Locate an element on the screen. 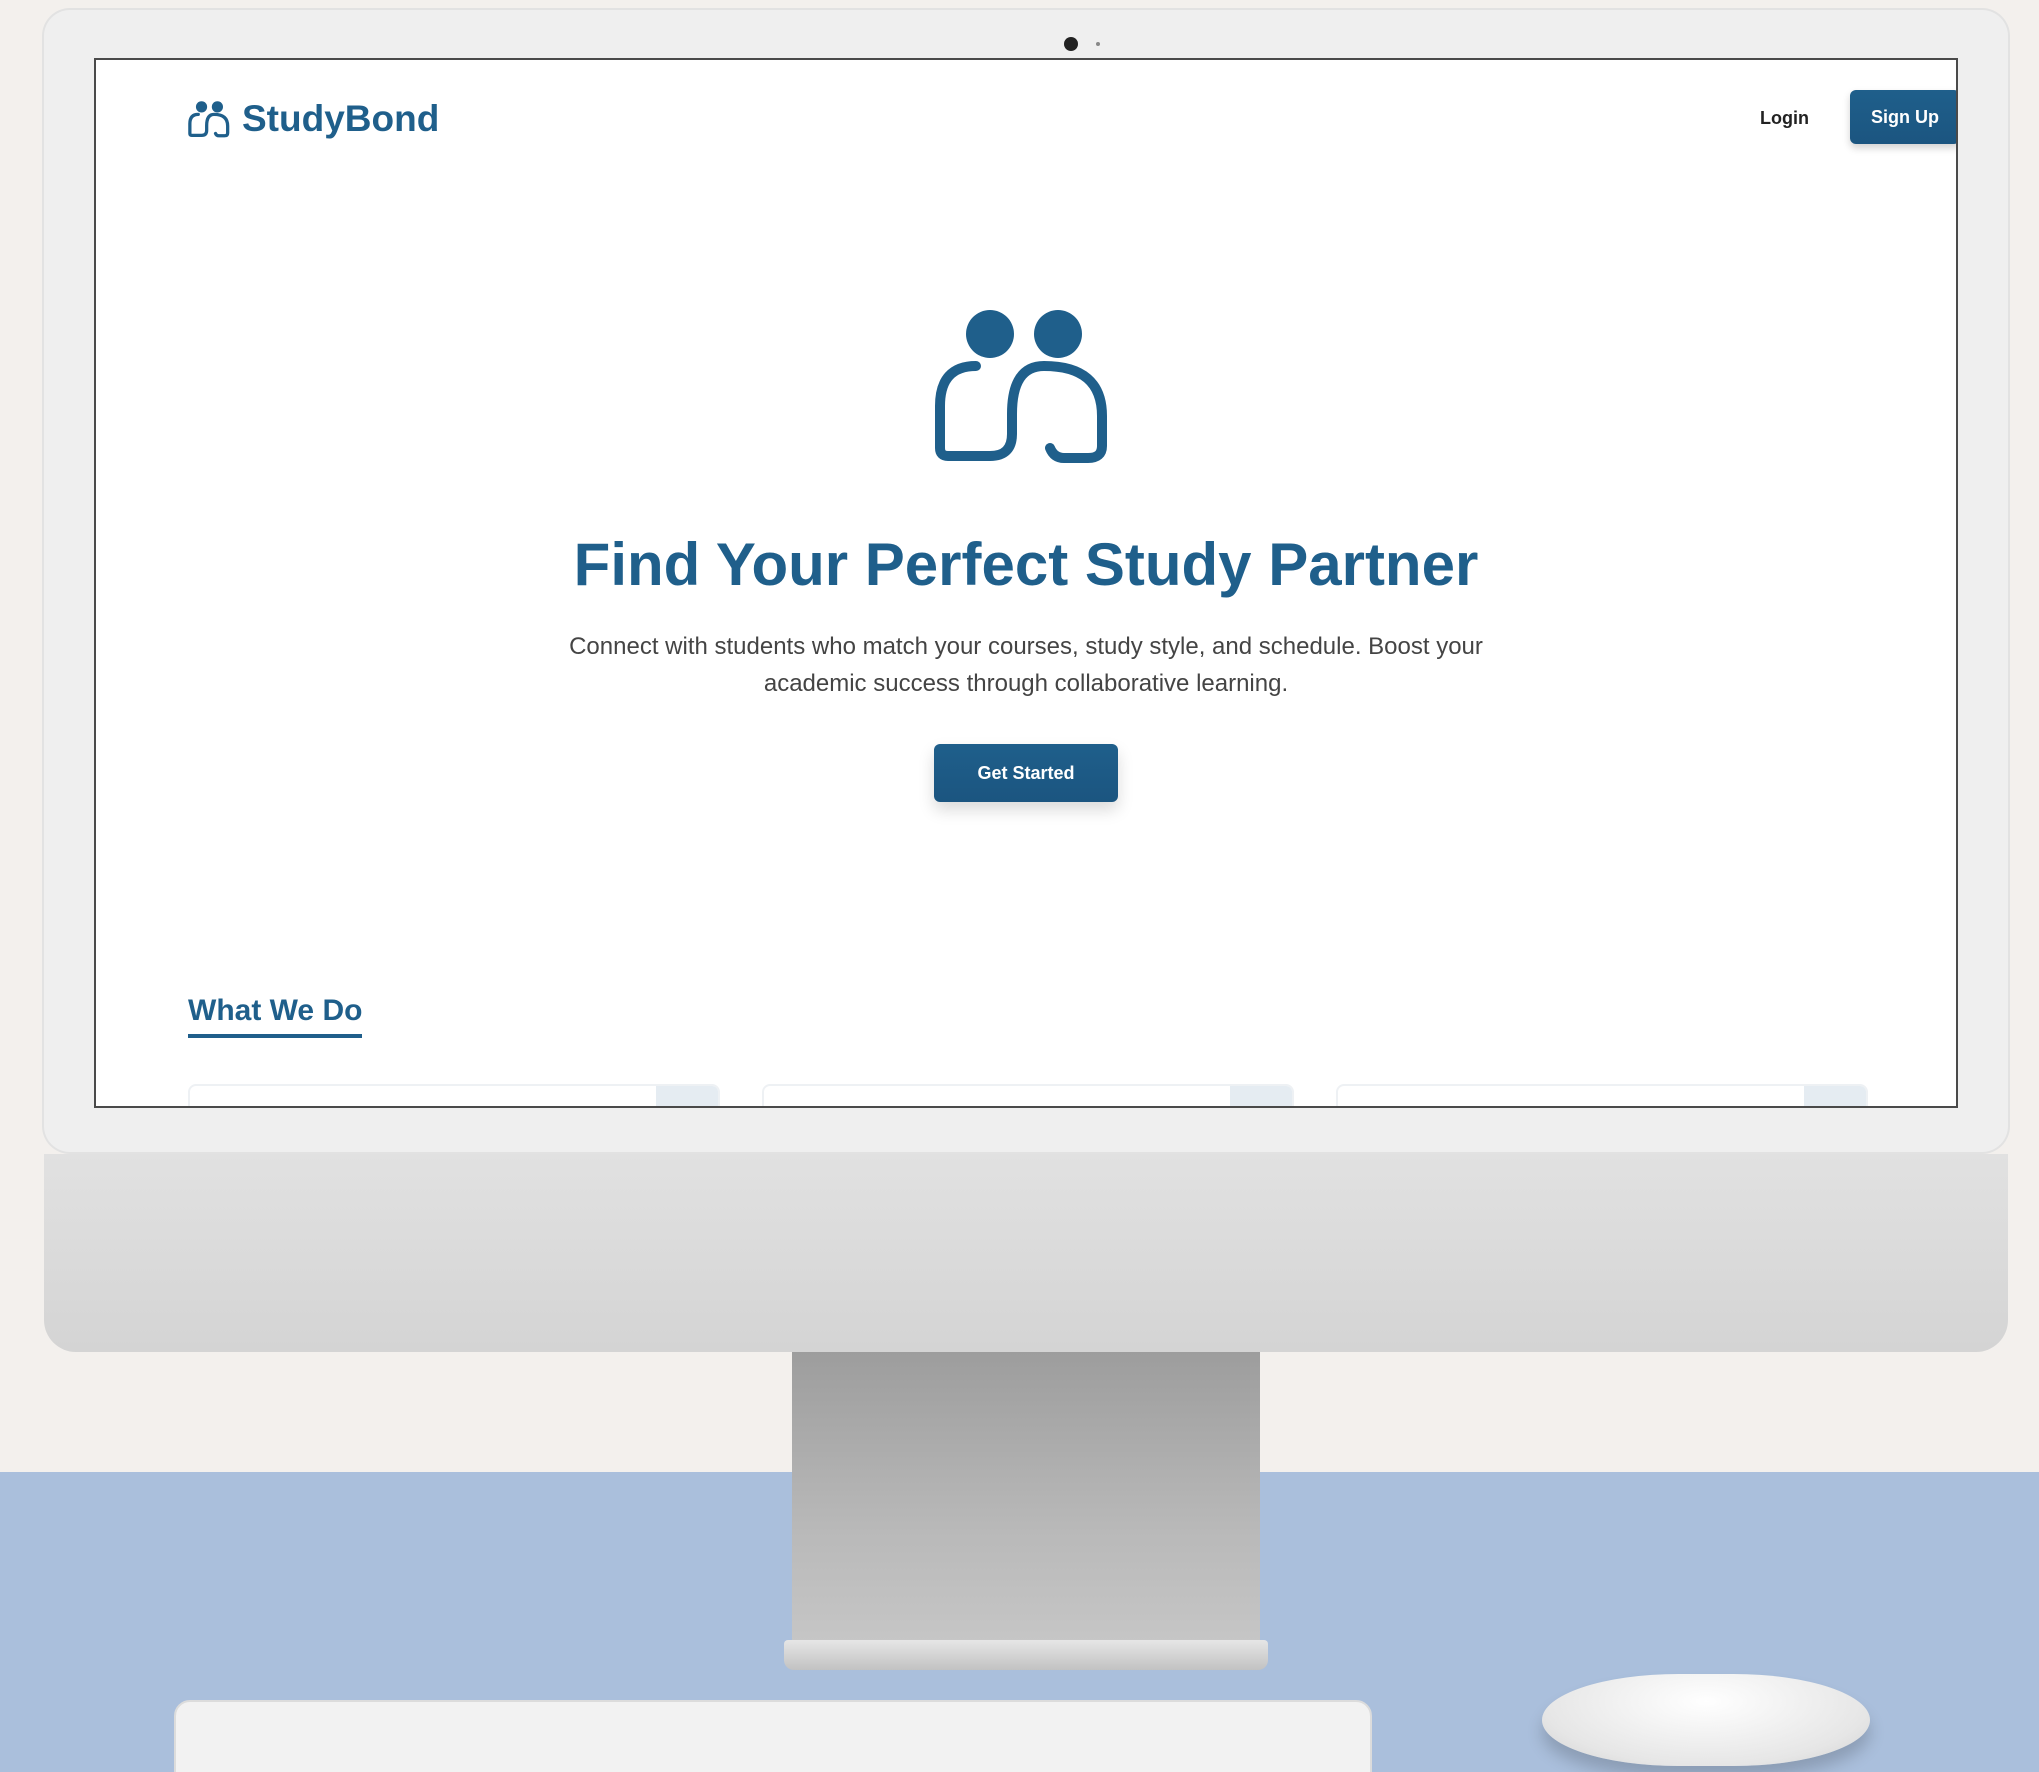 The width and height of the screenshot is (2039, 1772). monitor-stand is located at coordinates (1026, 1502).